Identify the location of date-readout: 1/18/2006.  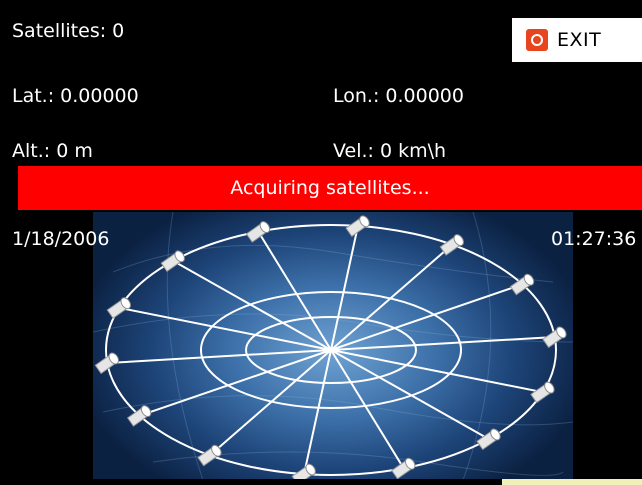
(61, 239).